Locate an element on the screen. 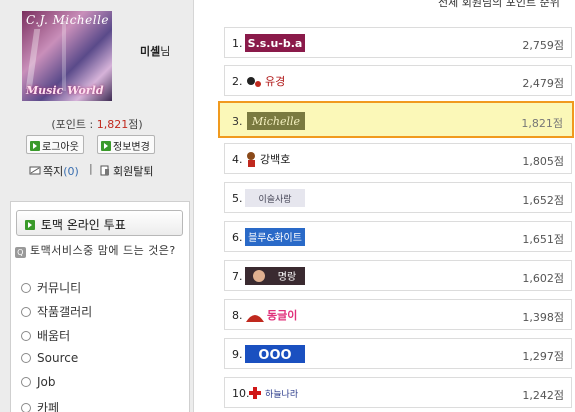  nickname-badge: 유경 is located at coordinates (266, 81).